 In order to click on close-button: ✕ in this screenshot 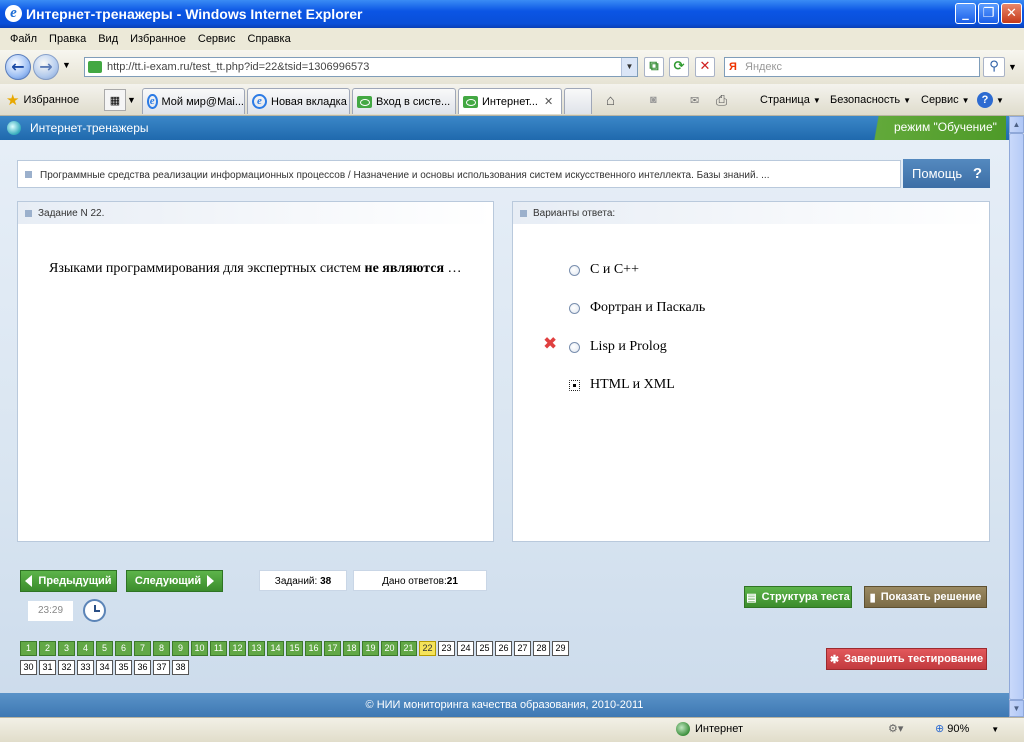, I will do `click(1011, 13)`.